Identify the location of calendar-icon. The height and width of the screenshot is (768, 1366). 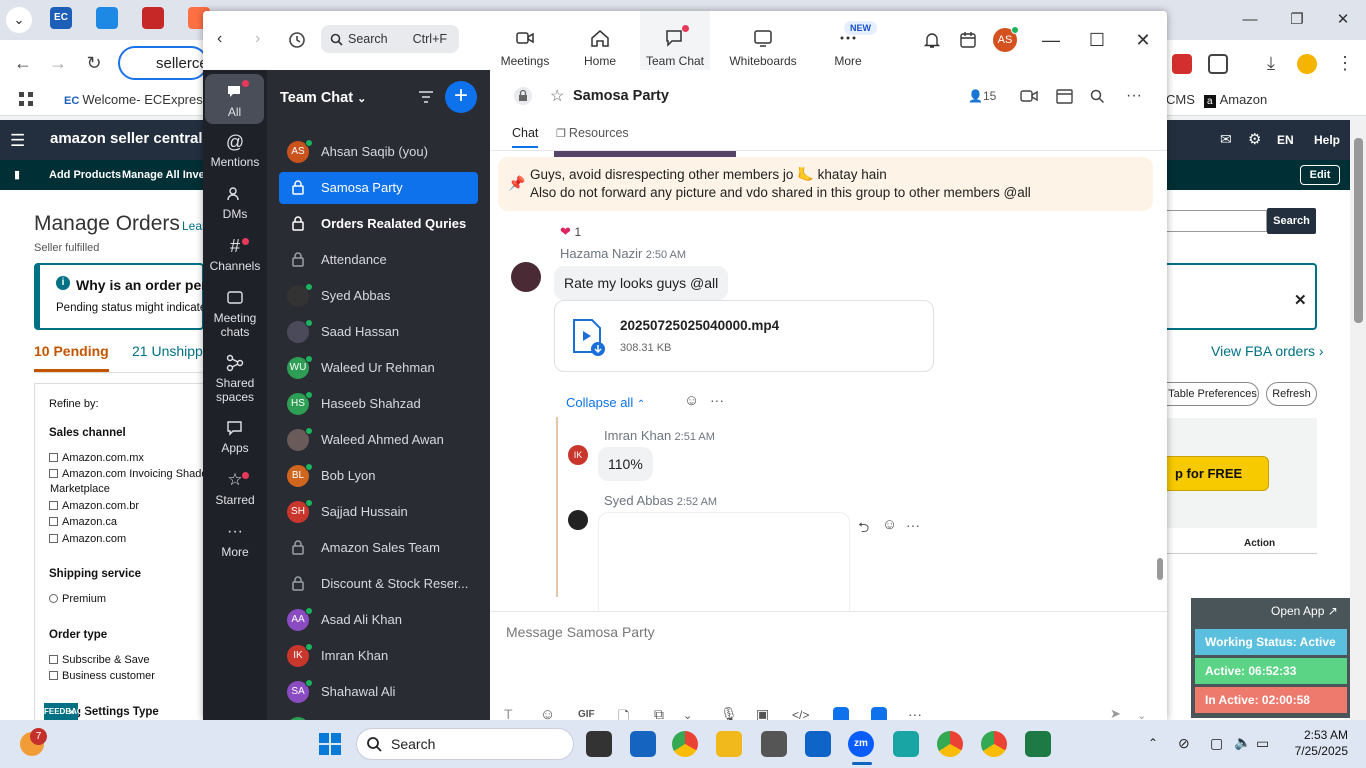
(968, 40).